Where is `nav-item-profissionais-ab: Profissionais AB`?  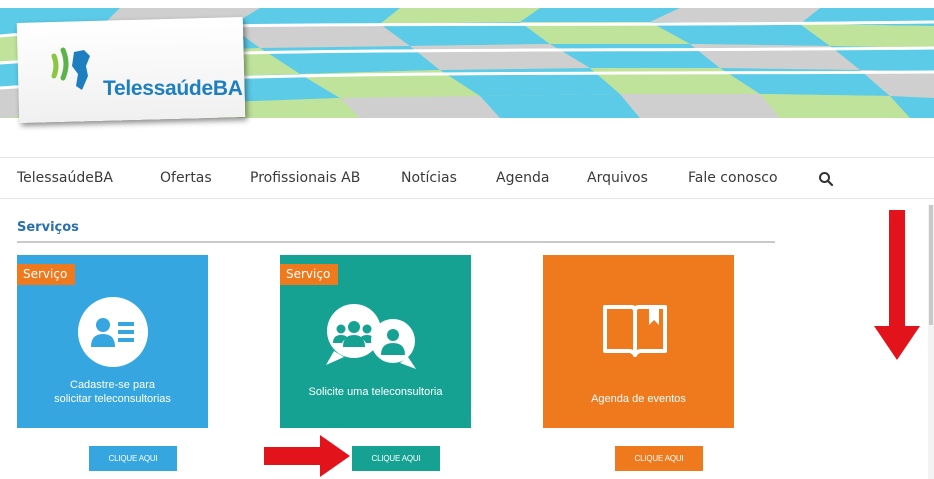
nav-item-profissionais-ab: Profissionais AB is located at coordinates (305, 178).